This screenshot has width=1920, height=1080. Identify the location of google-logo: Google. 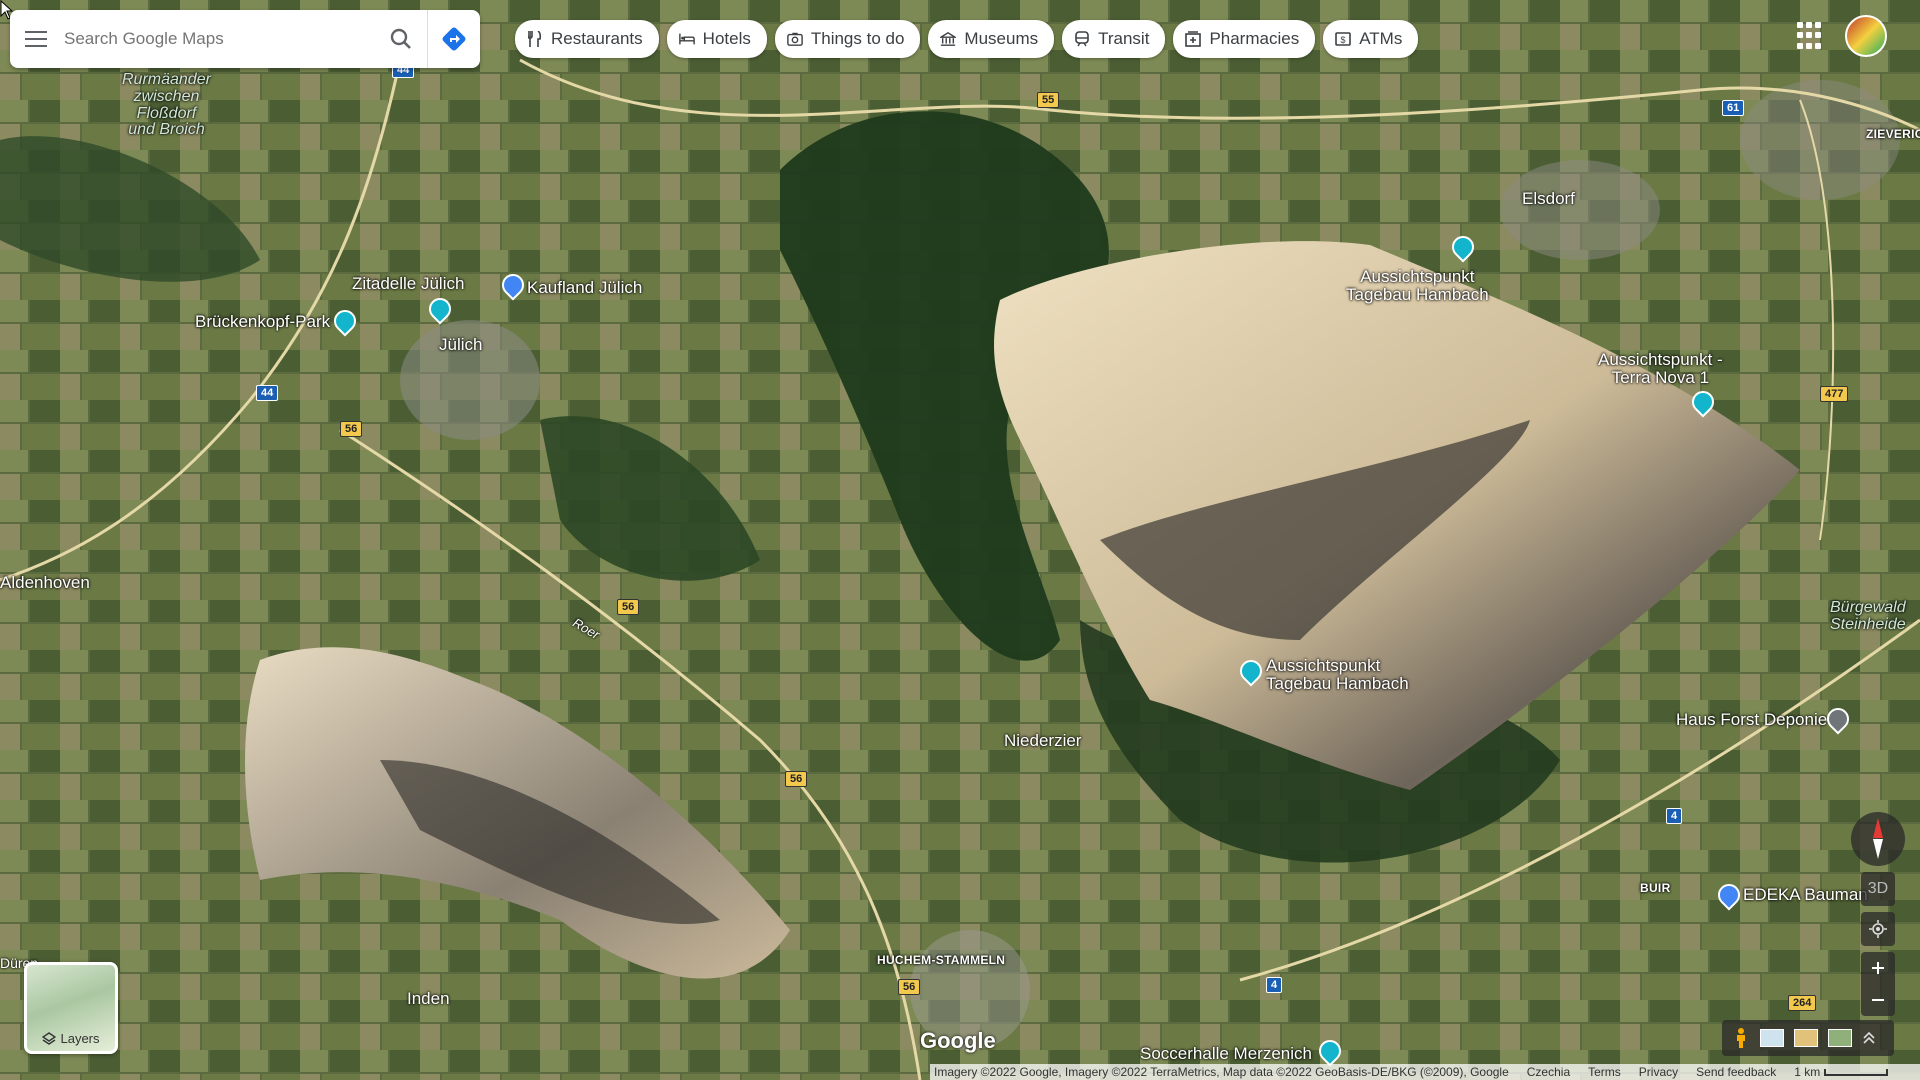
(958, 1040).